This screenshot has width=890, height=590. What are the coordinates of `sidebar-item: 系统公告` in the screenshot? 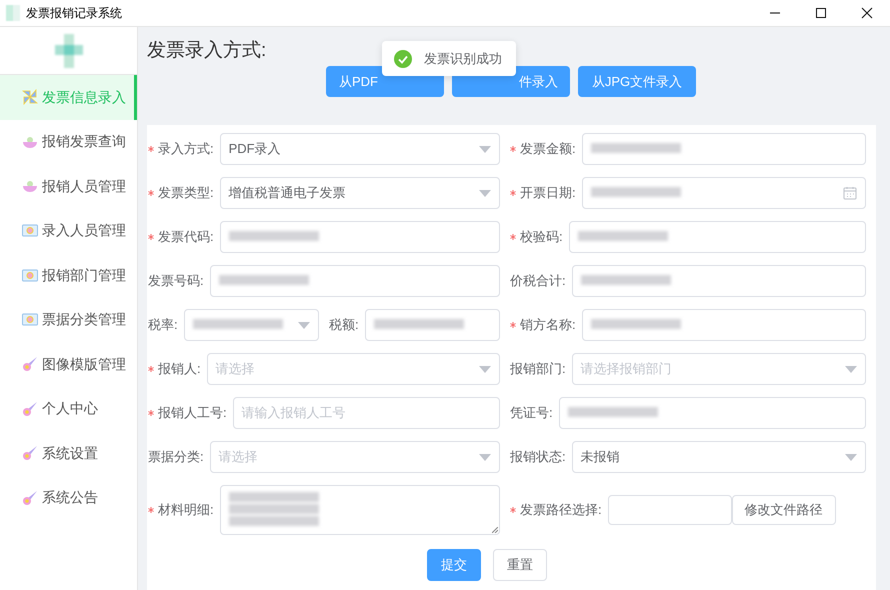 It's located at (68, 498).